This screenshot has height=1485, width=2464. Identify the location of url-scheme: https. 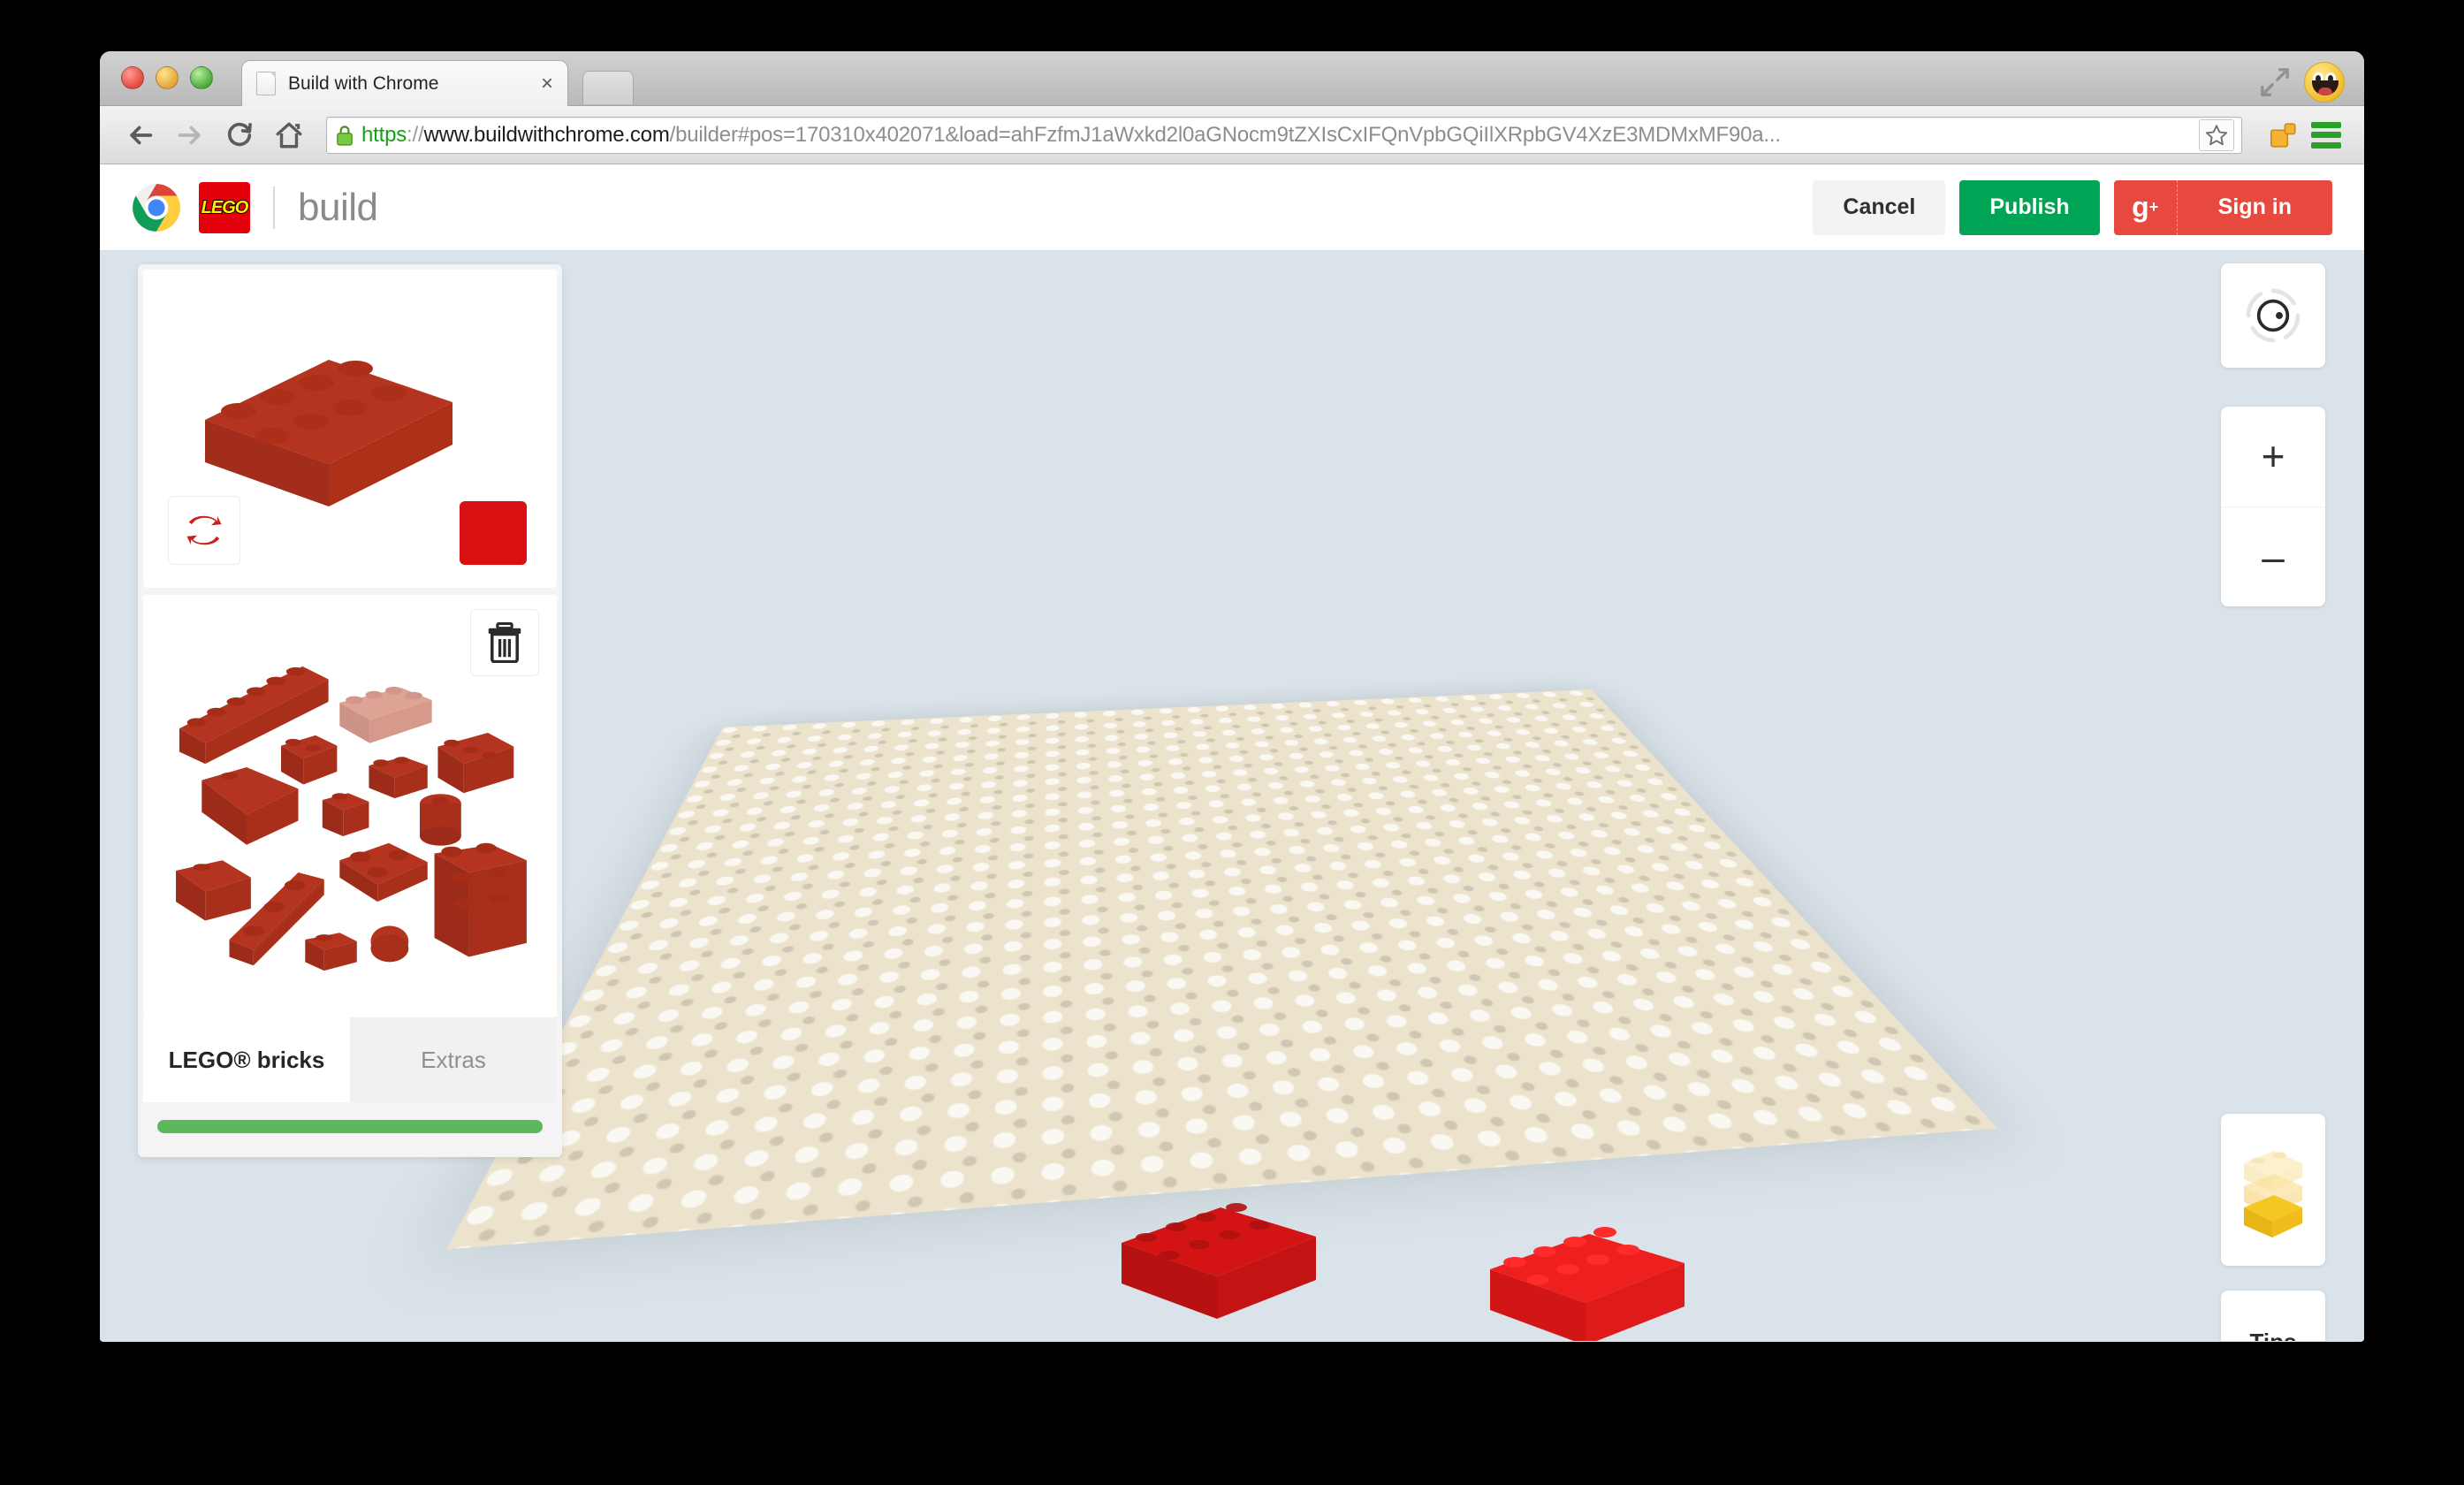
(384, 134).